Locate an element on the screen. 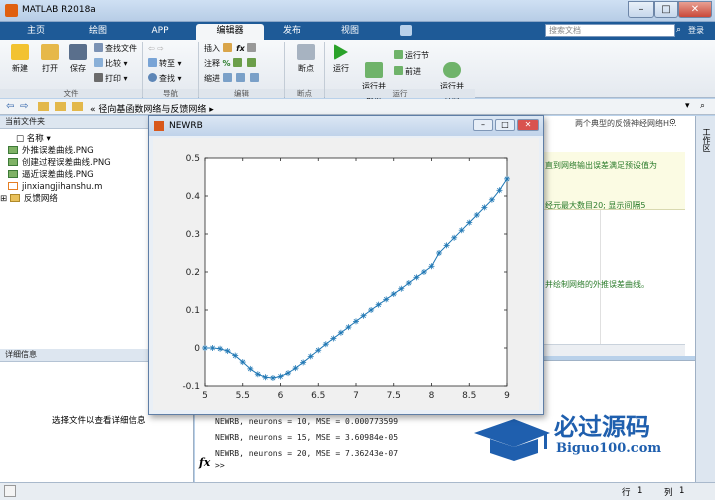 The image size is (715, 500). figure-title: NEWRB is located at coordinates (186, 126).